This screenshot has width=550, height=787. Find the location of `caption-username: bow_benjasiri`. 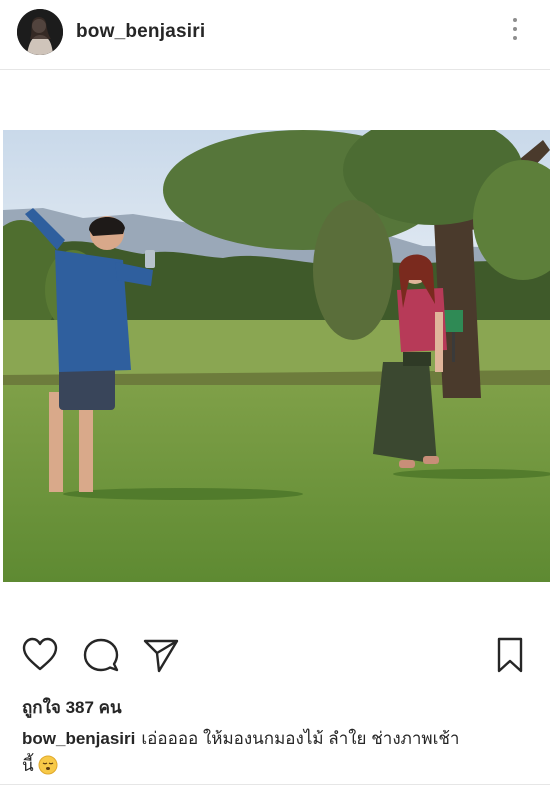

caption-username: bow_benjasiri is located at coordinates (78, 738).